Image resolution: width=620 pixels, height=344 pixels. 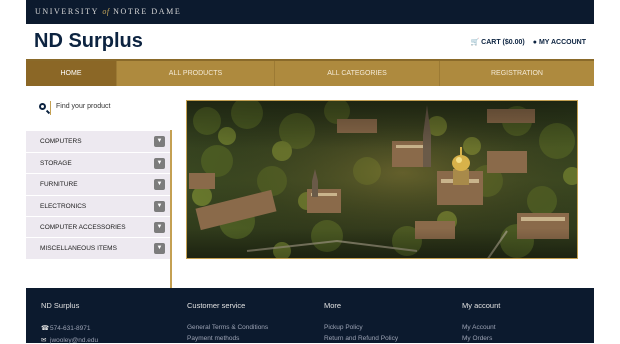 I want to click on footer-link-my-orders: My Orders, so click(x=481, y=338).